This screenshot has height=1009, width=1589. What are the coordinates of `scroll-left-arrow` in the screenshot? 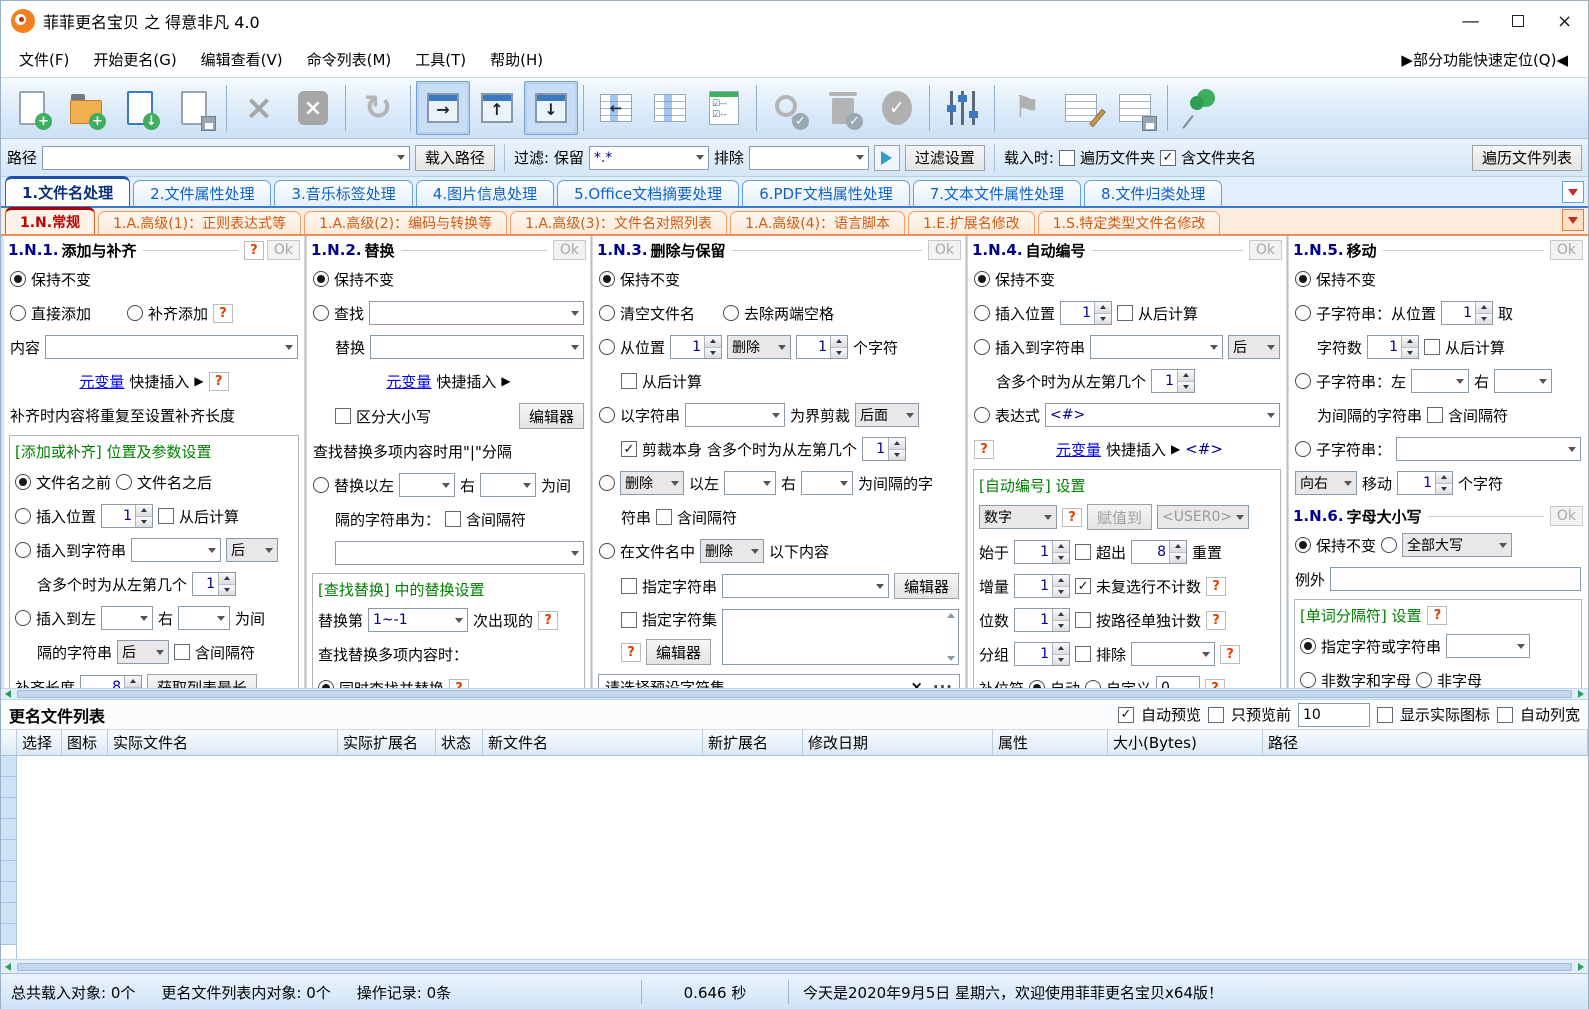 It's located at (8, 694).